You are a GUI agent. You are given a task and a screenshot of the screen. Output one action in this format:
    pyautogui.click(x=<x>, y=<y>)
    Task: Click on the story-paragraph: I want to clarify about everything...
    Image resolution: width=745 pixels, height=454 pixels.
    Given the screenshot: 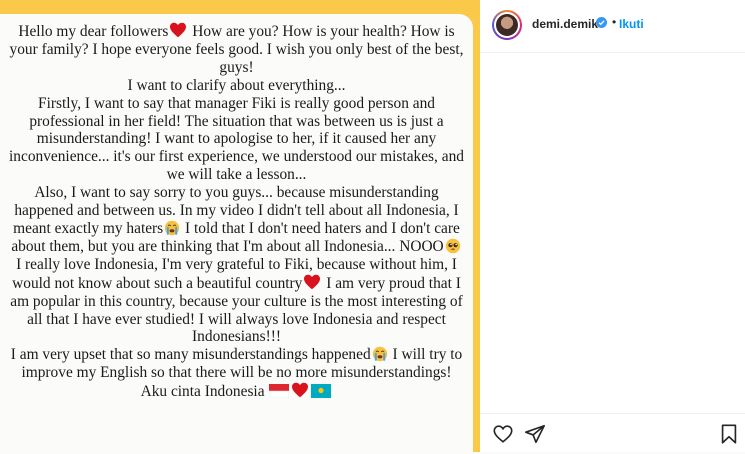 What is the action you would take?
    pyautogui.click(x=236, y=85)
    